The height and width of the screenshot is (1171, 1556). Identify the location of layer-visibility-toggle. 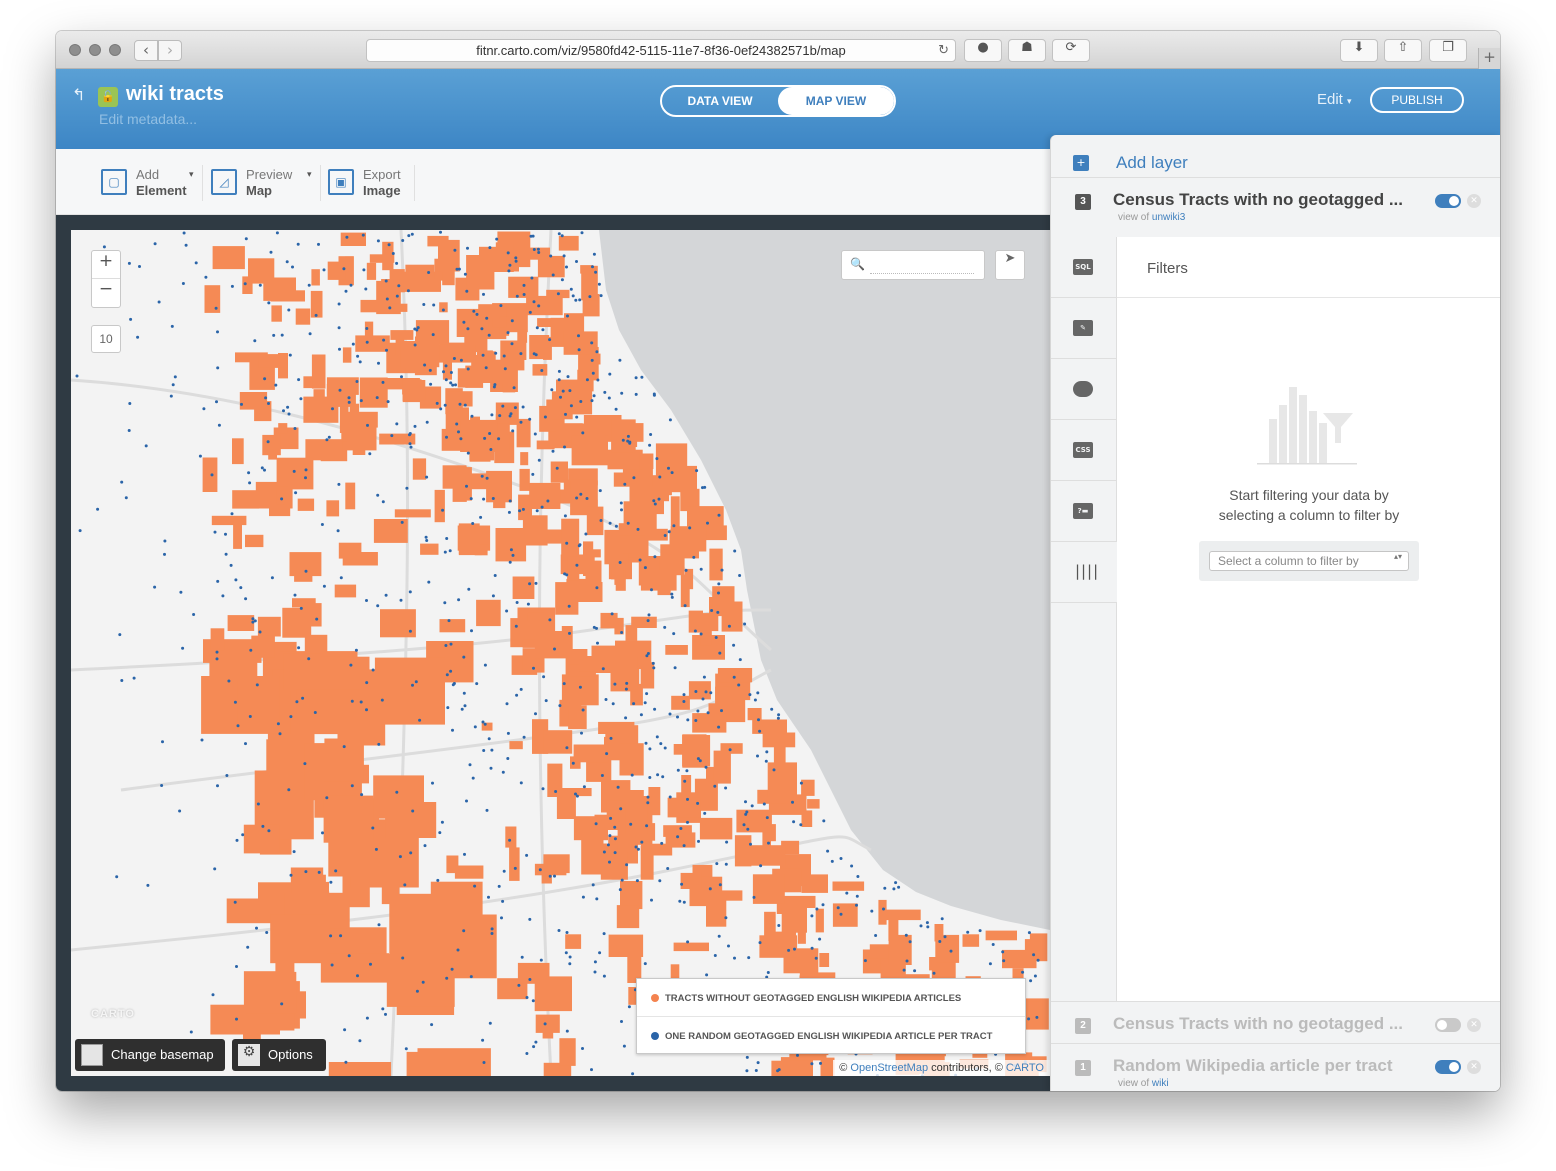
(1448, 201).